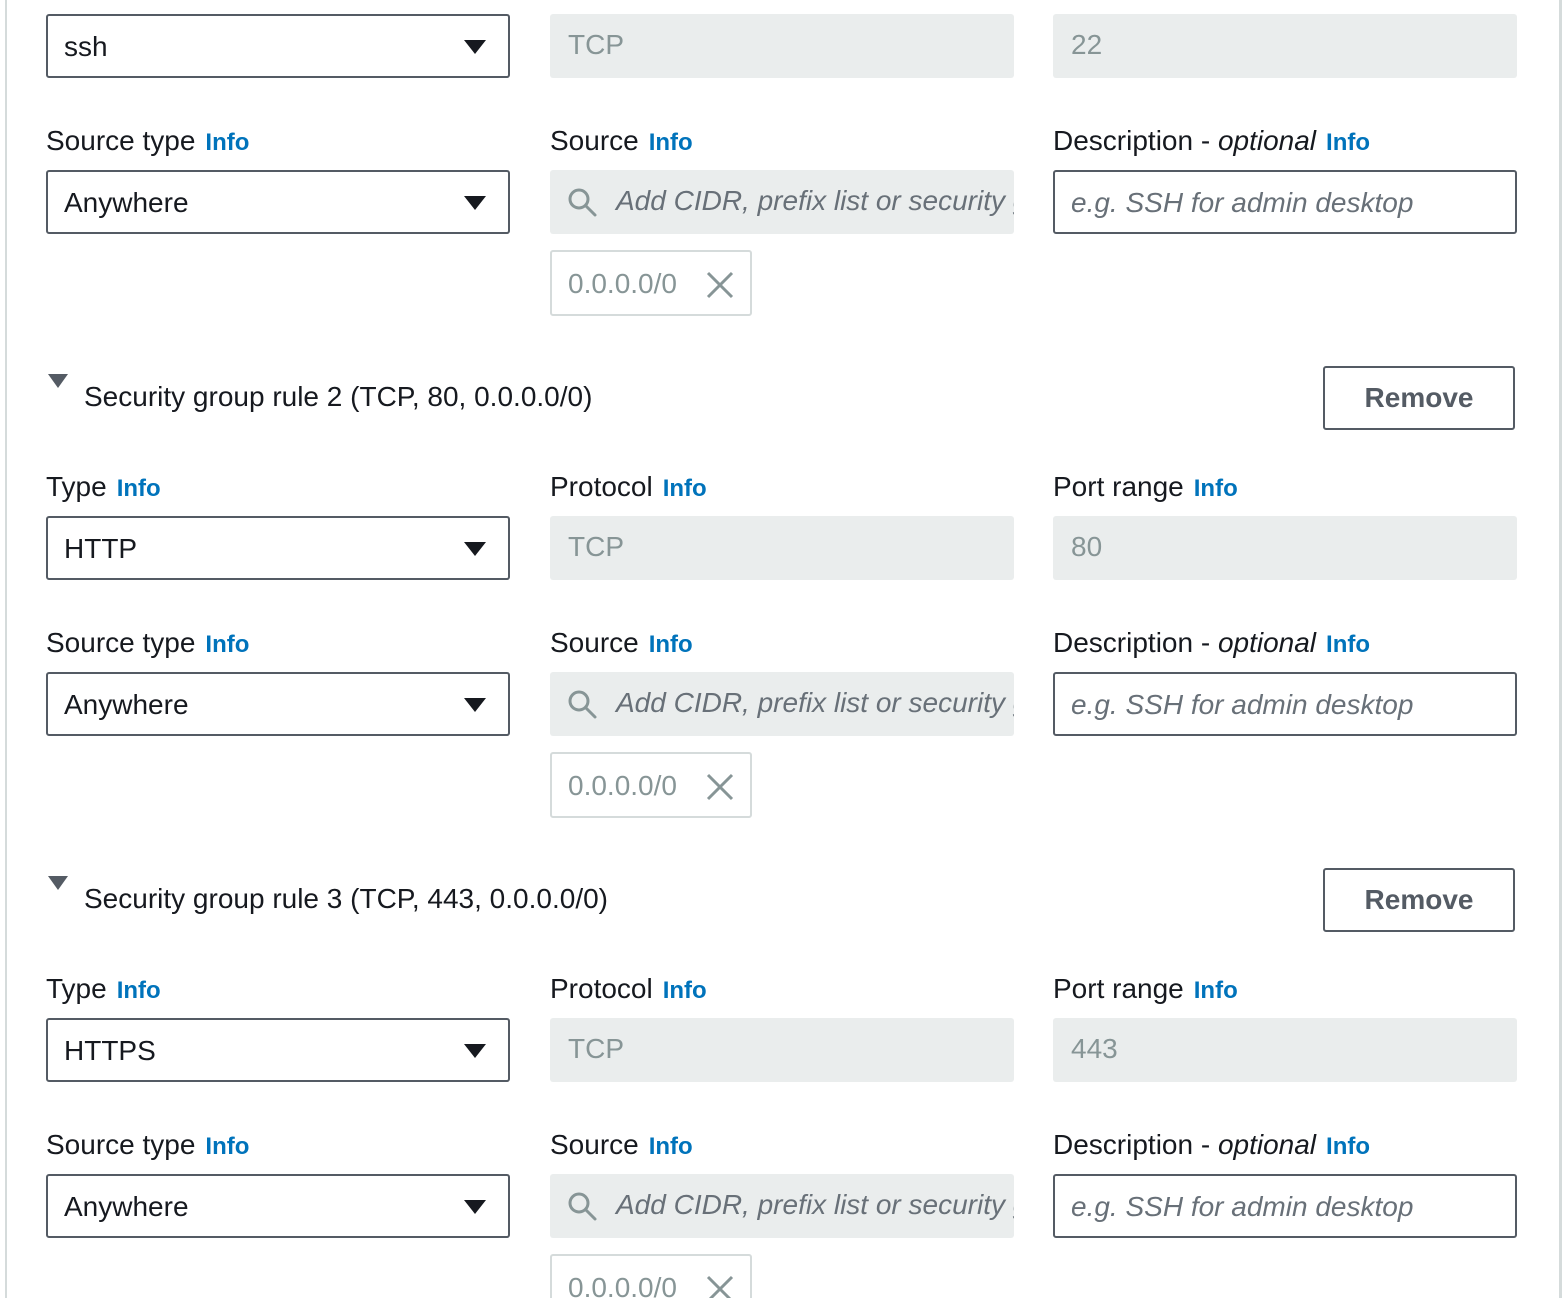  I want to click on rule-1-type-select: ssh, so click(278, 46).